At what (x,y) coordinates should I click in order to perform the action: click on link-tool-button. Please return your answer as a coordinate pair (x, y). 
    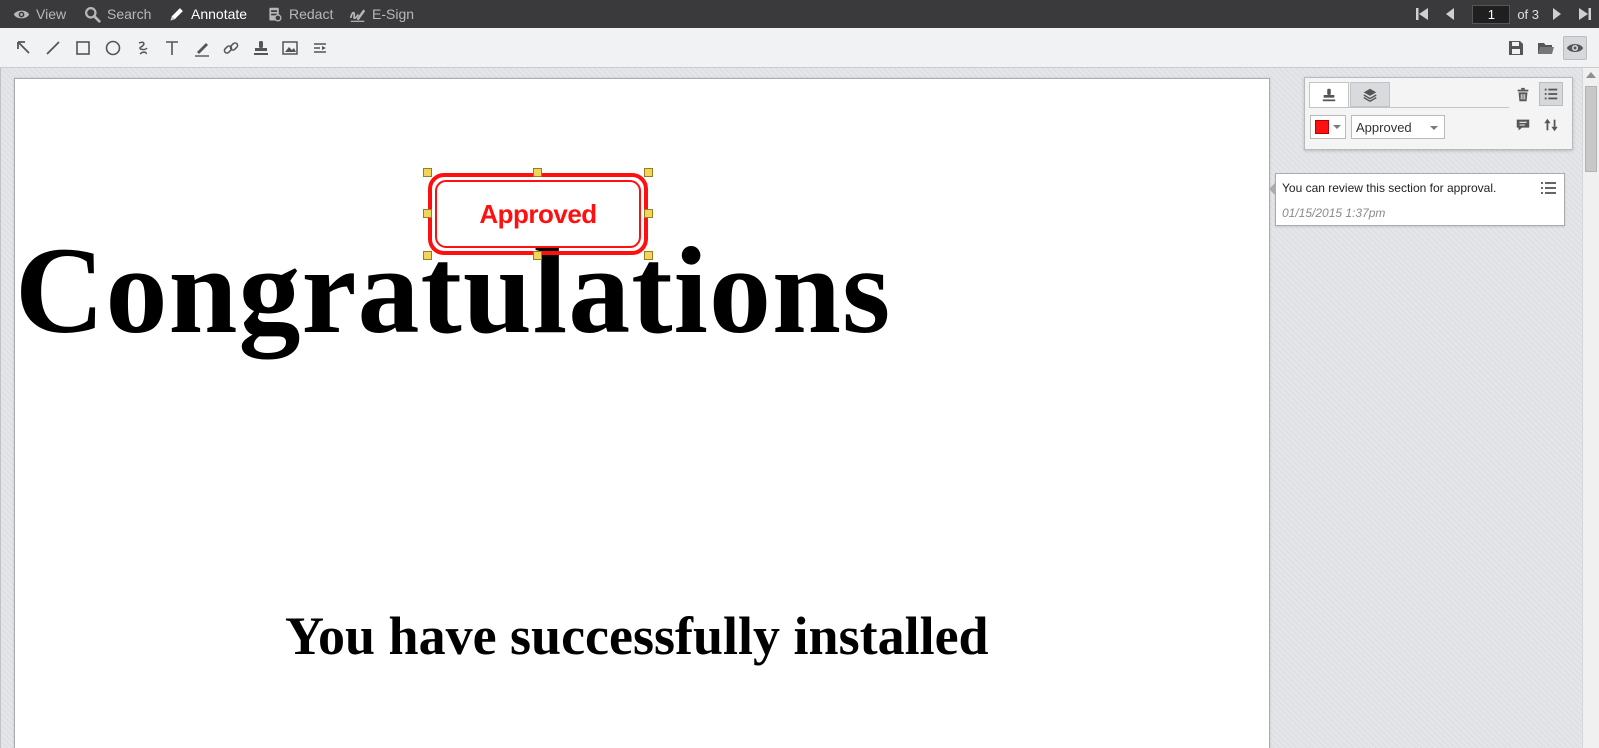
    Looking at the image, I should click on (231, 48).